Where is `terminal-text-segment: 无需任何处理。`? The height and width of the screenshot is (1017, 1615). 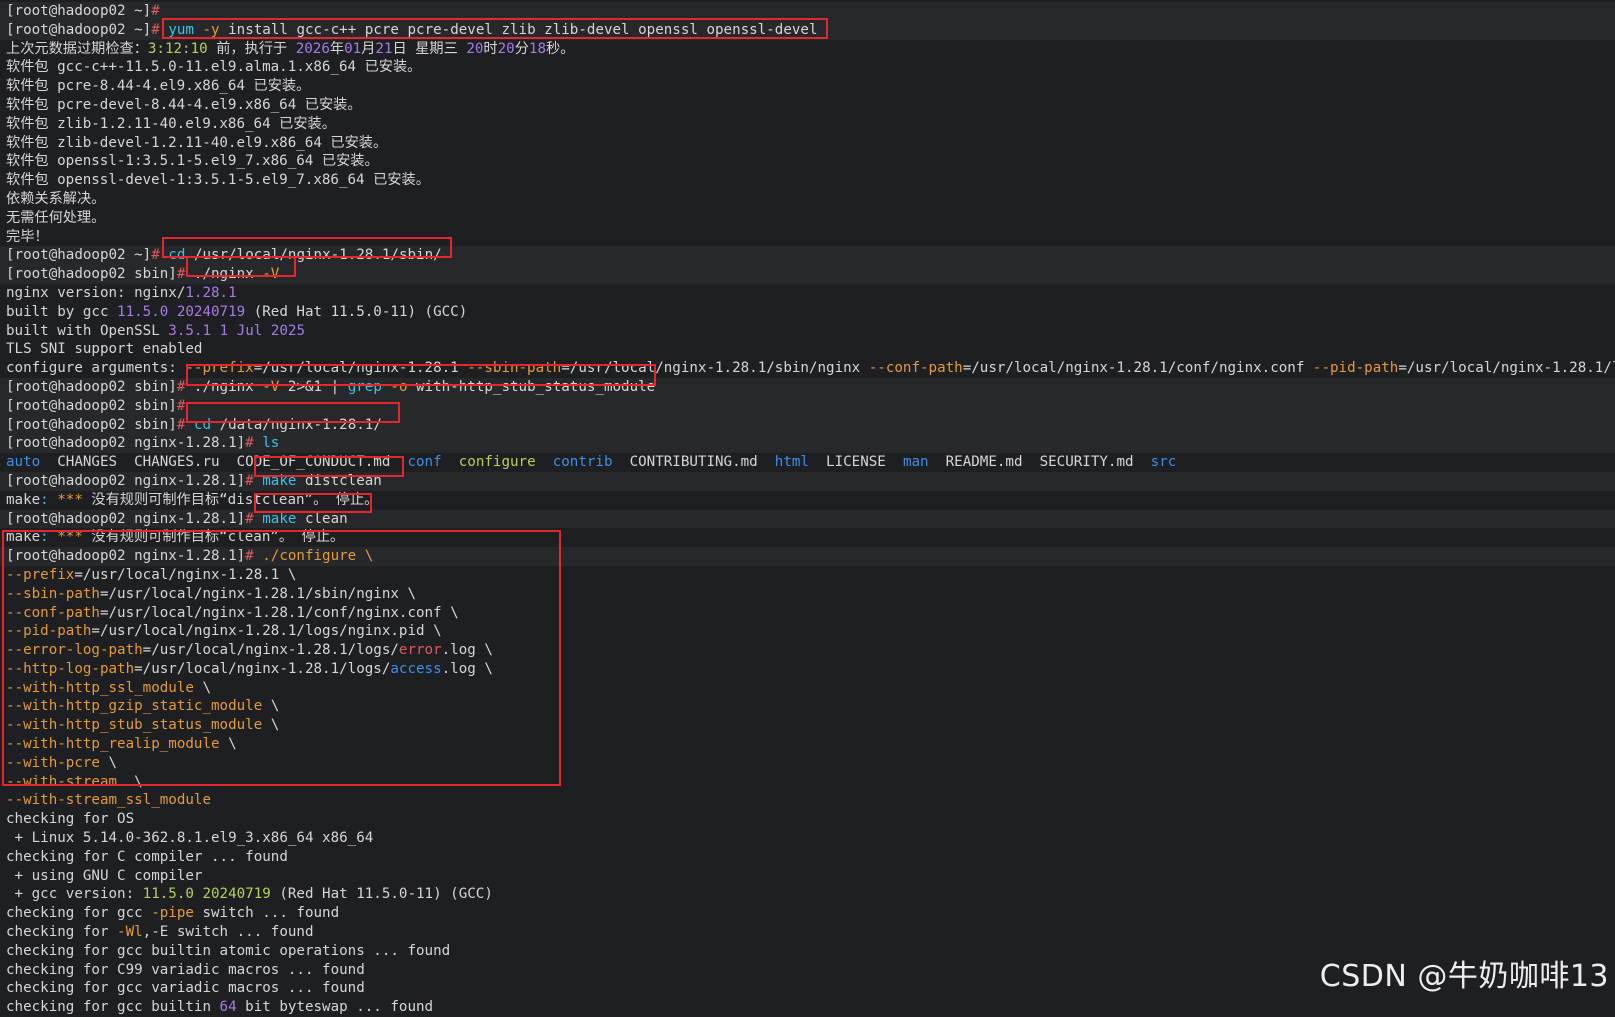 terminal-text-segment: 无需任何处理。 is located at coordinates (56, 217).